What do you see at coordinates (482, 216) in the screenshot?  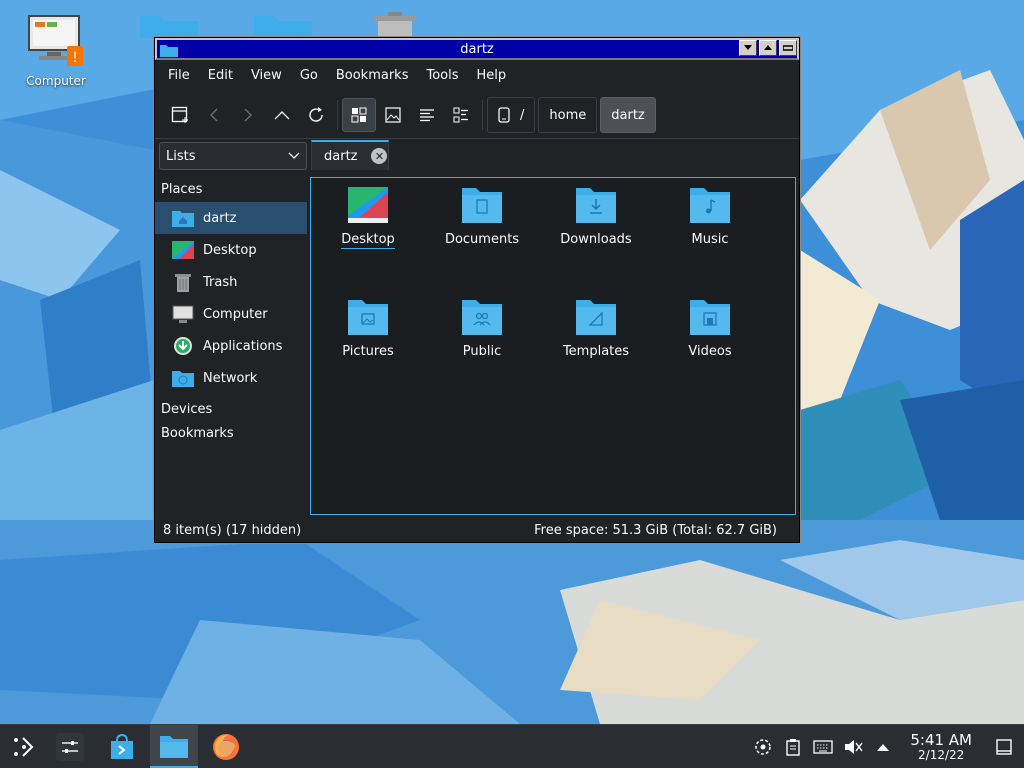 I see `file-item-documents: Documents` at bounding box center [482, 216].